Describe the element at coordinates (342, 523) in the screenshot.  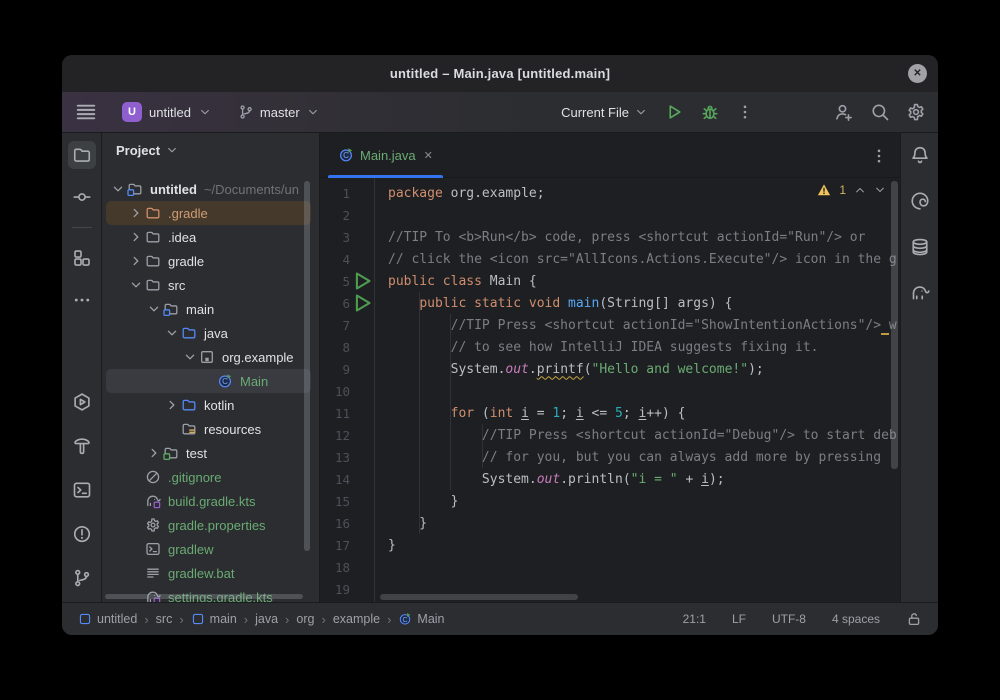
I see `line-number: 16` at that location.